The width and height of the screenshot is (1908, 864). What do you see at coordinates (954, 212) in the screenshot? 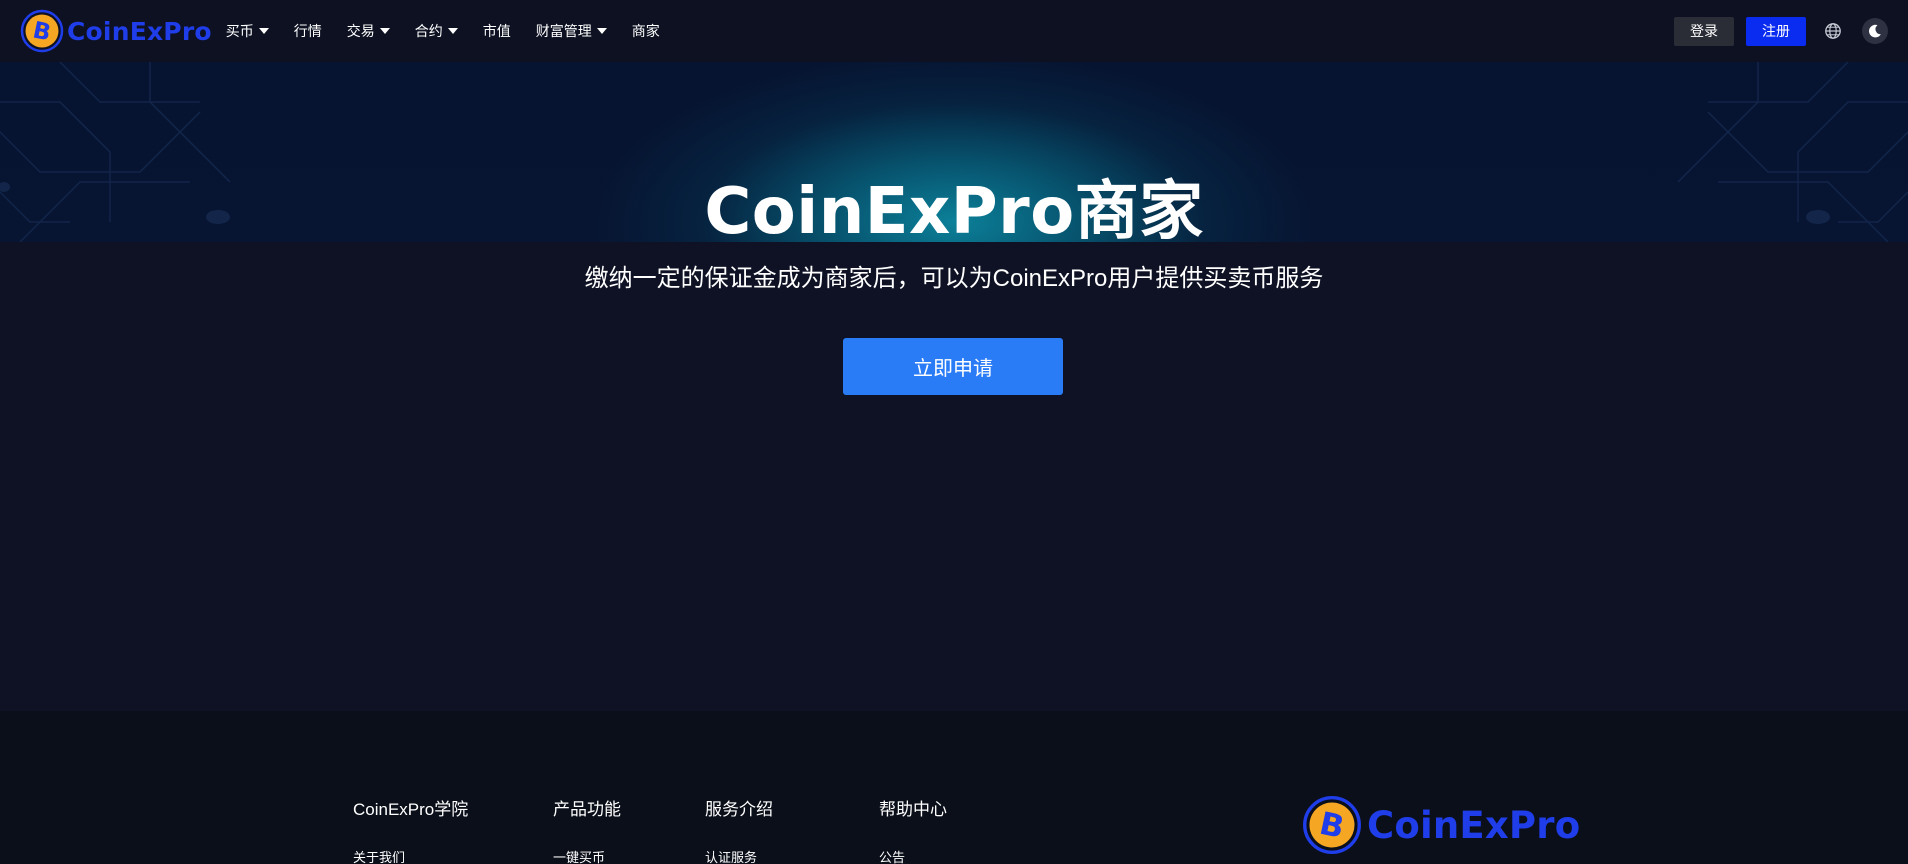
I see `hero-title: CoinExPro商家` at bounding box center [954, 212].